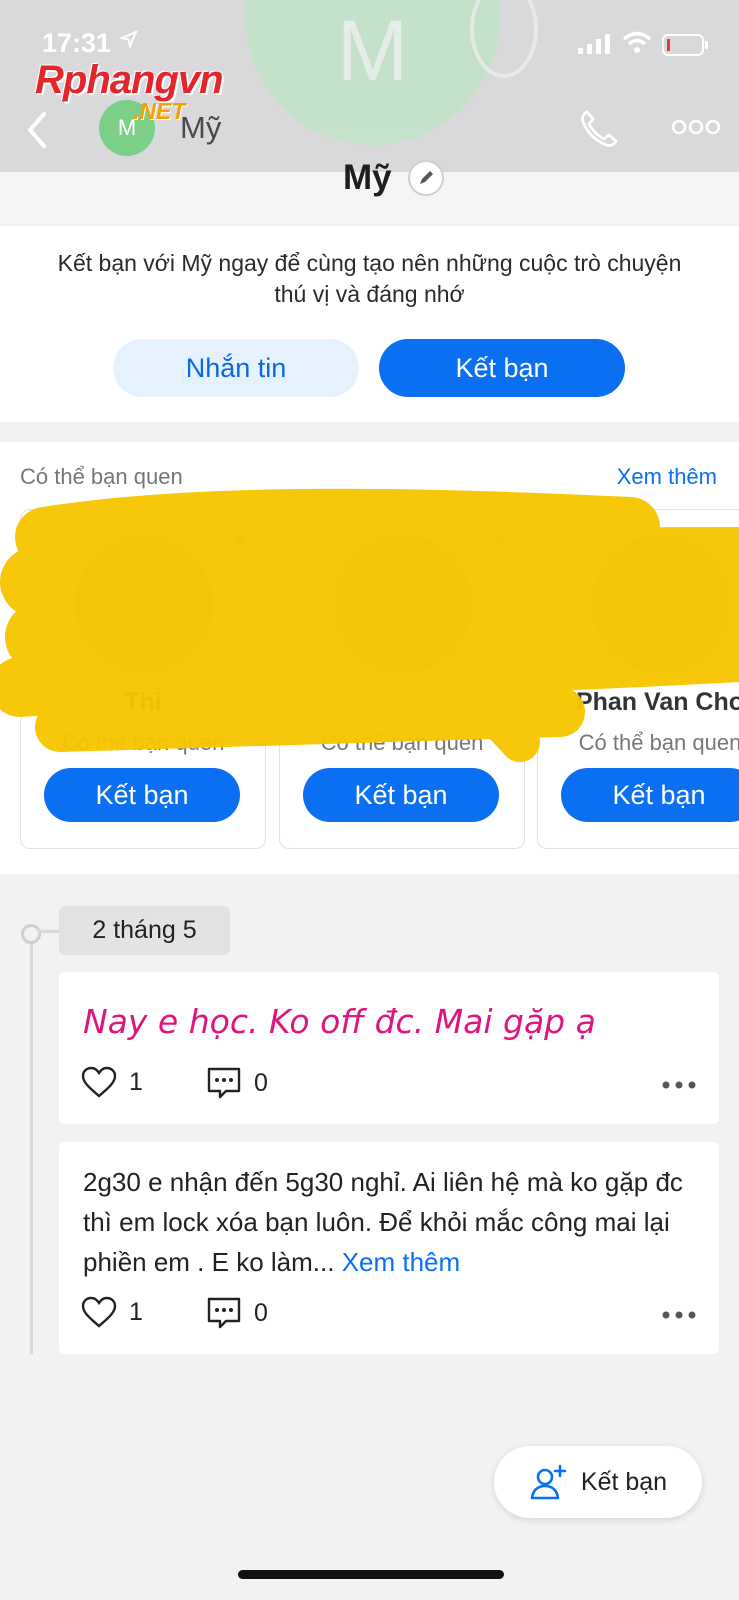 This screenshot has width=739, height=1600. I want to click on cover-avatar: M, so click(372, 72).